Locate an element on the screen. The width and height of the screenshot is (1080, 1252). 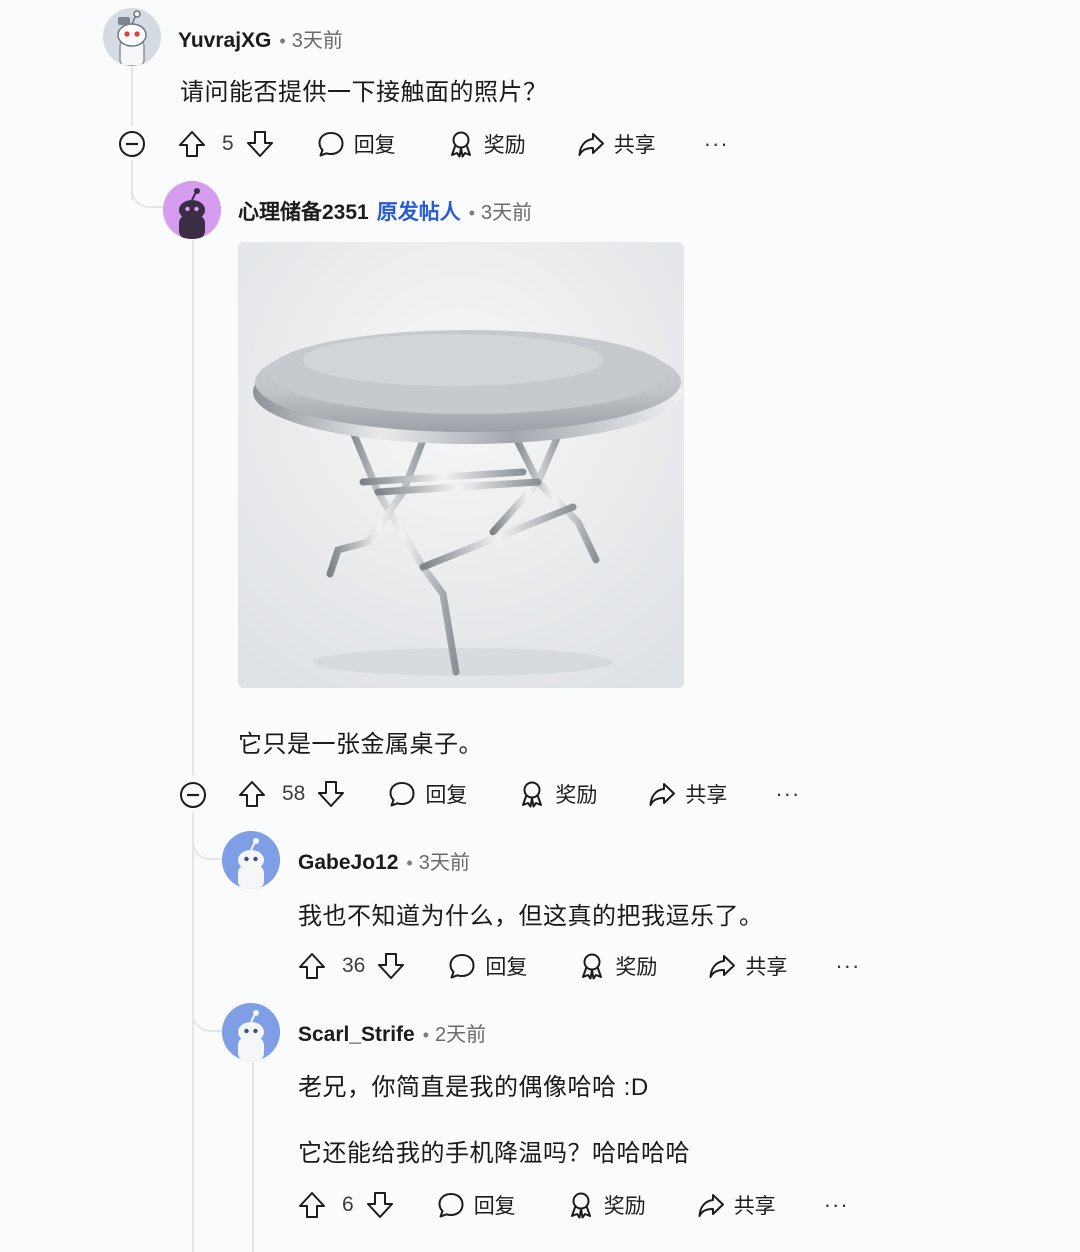
collapse-icon is located at coordinates (193, 795).